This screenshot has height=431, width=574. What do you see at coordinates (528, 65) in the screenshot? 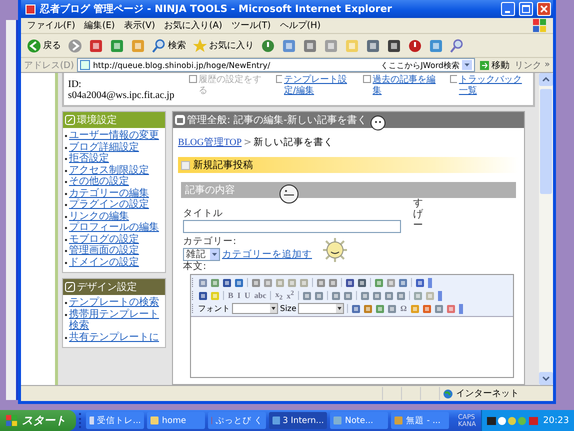
I see `links-label: リンク` at bounding box center [528, 65].